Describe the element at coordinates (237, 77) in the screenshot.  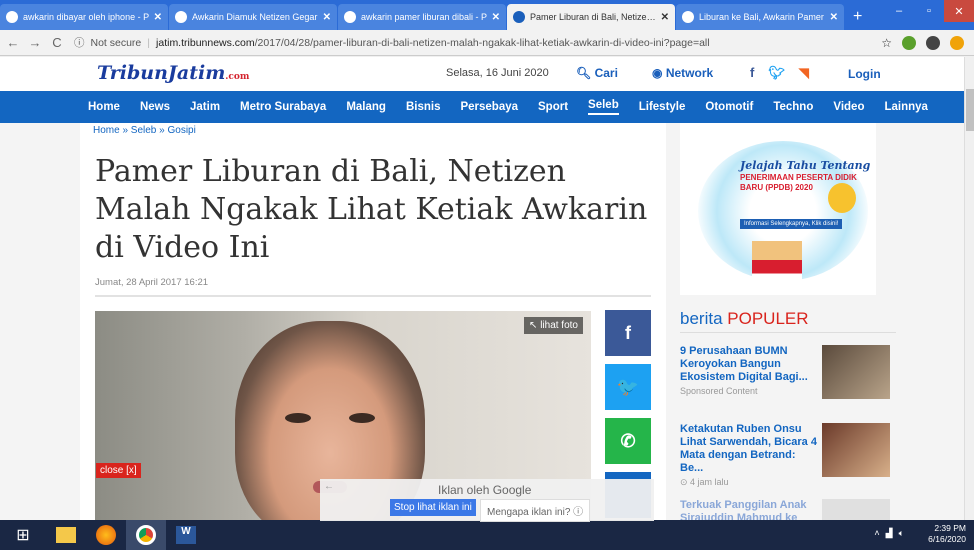
I see `logo-suffix: .com` at that location.